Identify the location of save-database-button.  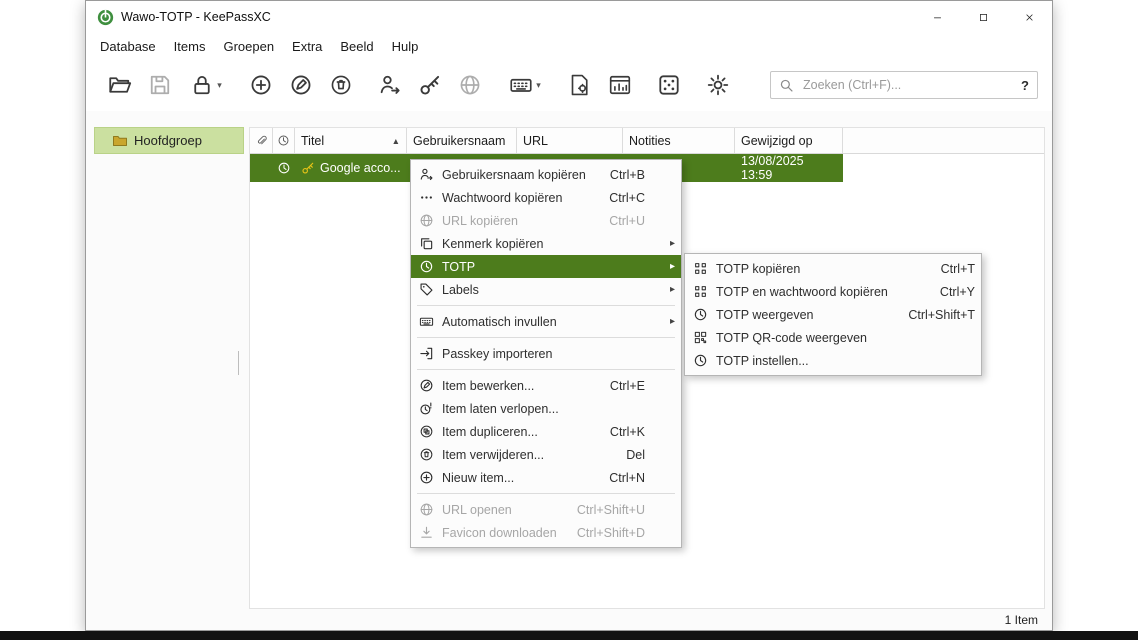
(160, 85).